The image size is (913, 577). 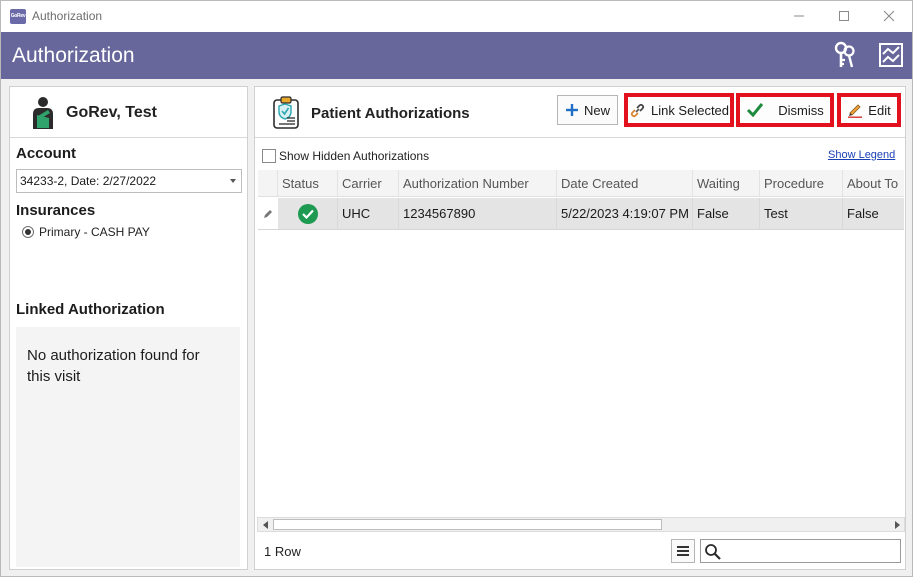 I want to click on edit-button: Edit, so click(x=869, y=110).